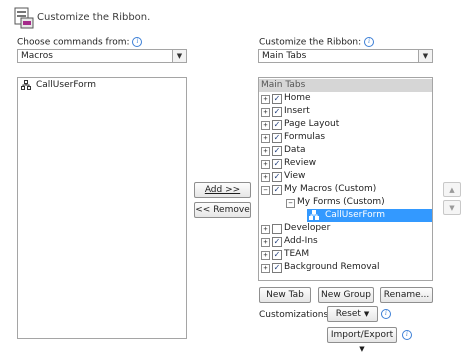 This screenshot has width=474, height=356. Describe the element at coordinates (295, 315) in the screenshot. I see `customizations-label: Customizations:` at that location.